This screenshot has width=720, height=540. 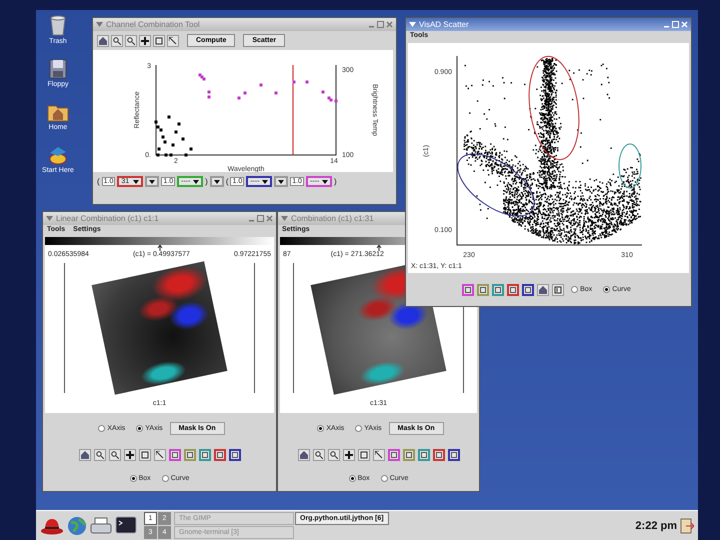 What do you see at coordinates (153, 24) in the screenshot?
I see `window-title: Channel Combination Tool` at bounding box center [153, 24].